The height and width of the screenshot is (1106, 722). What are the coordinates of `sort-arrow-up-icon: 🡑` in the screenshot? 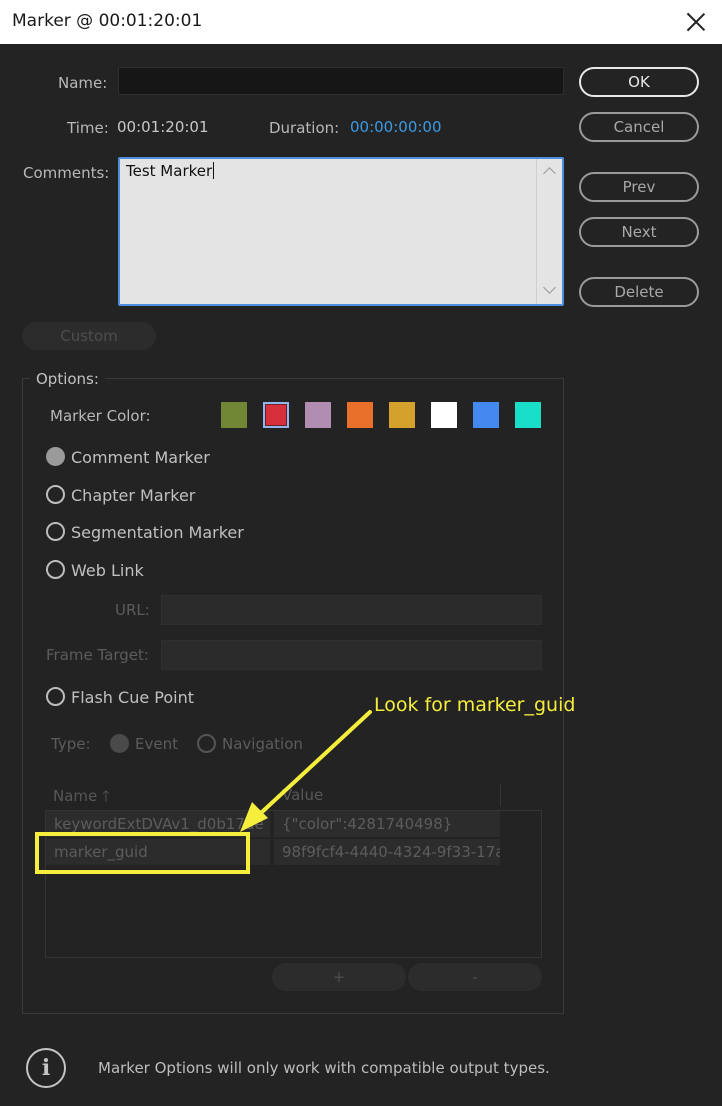 It's located at (106, 796).